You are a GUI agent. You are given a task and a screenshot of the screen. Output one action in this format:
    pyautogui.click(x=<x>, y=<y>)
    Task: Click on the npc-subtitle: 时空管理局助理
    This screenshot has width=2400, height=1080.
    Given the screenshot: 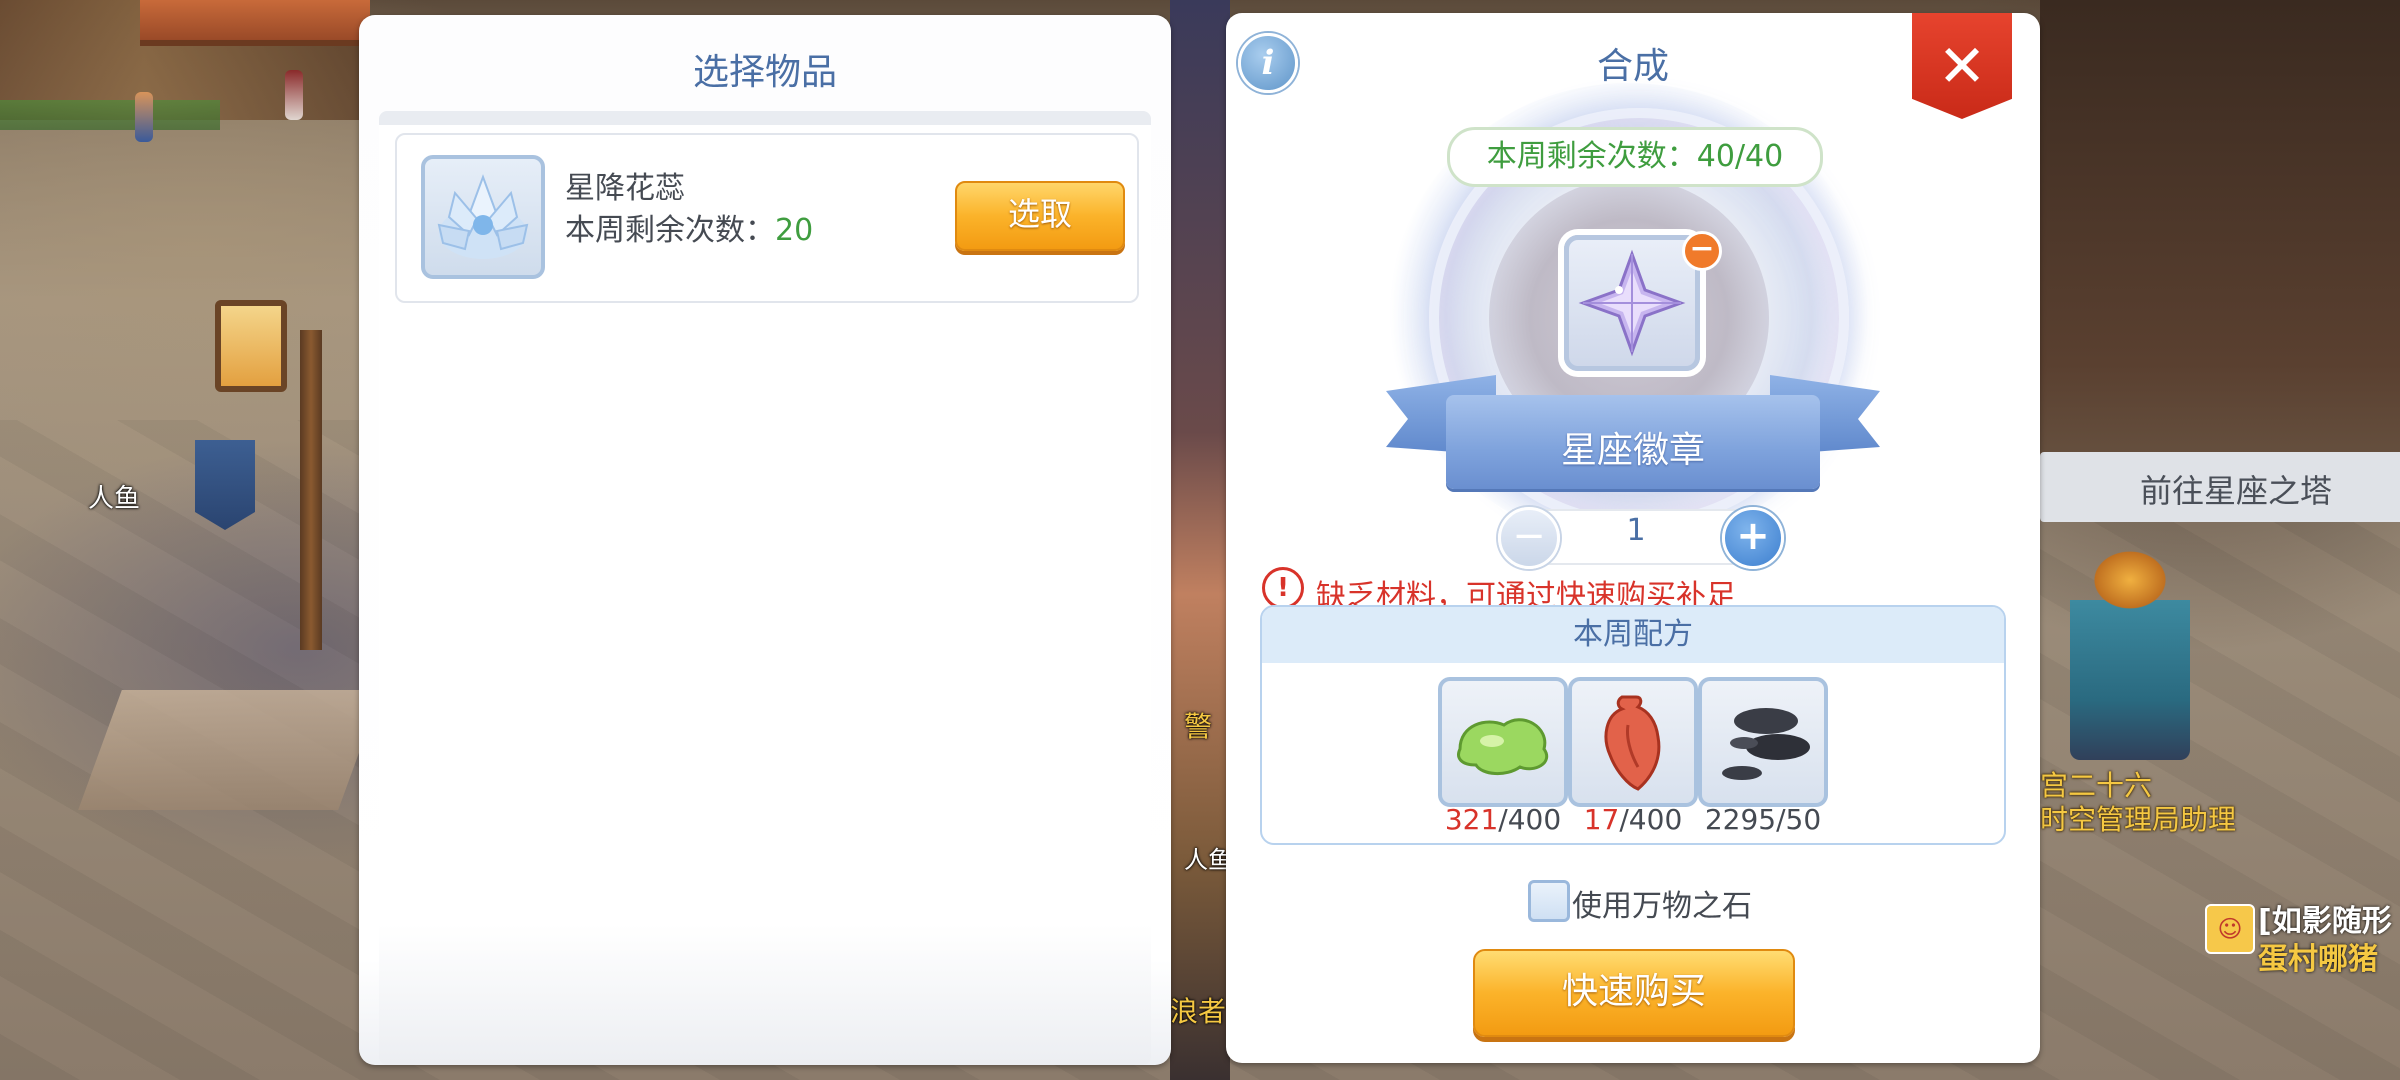 What is the action you would take?
    pyautogui.click(x=2138, y=819)
    